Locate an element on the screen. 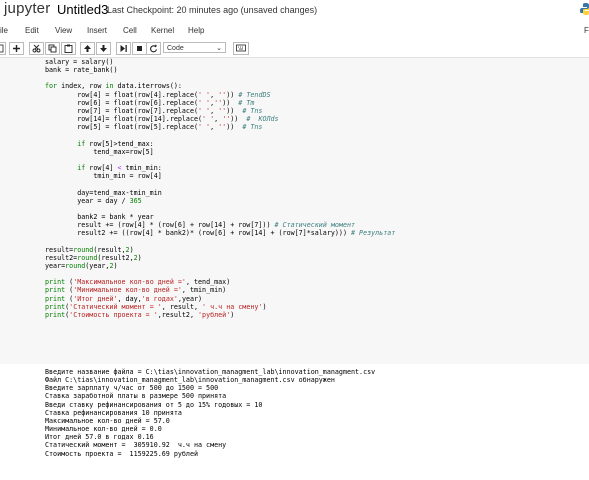 This screenshot has width=589, height=480. copy-icon is located at coordinates (52, 48).